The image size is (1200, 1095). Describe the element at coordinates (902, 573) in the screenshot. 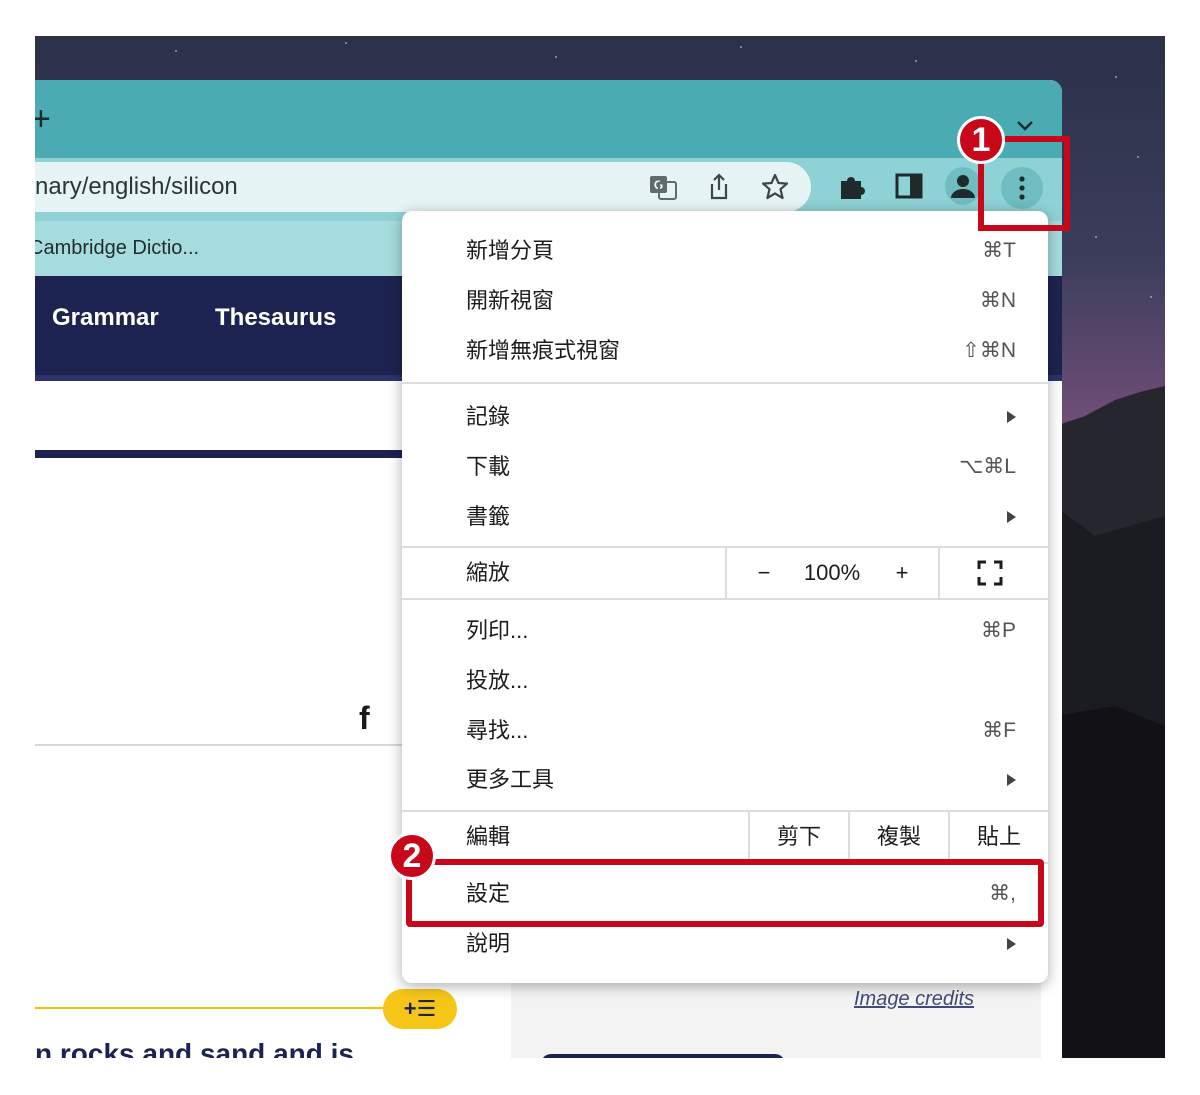

I see `zoom-in-button: +` at that location.